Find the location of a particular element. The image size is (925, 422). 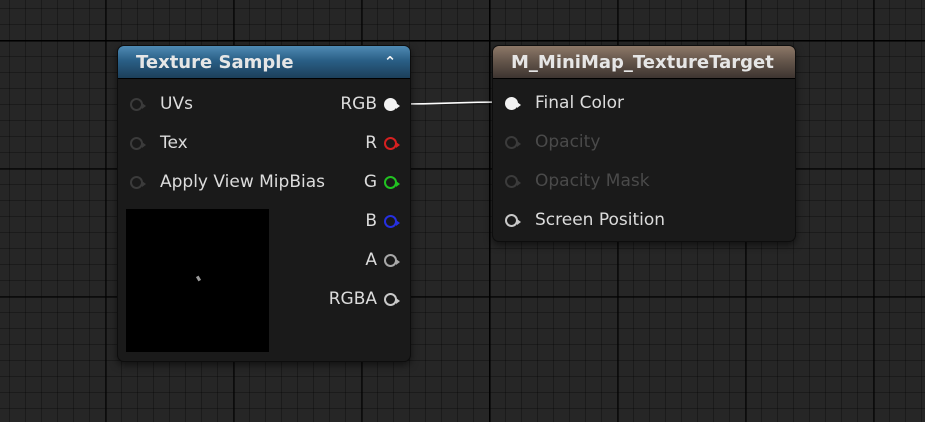

input-pin-screen-position-icon is located at coordinates (513, 220).